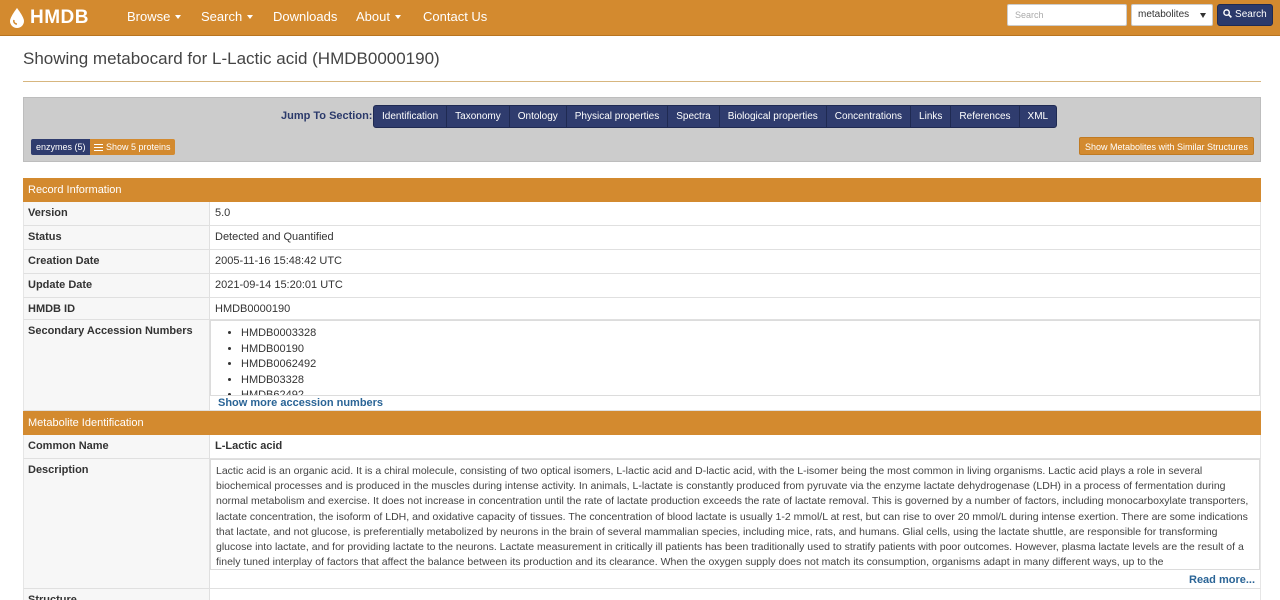 This screenshot has width=1280, height=600. Describe the element at coordinates (278, 391) in the screenshot. I see `list-item: HMDB62492` at that location.